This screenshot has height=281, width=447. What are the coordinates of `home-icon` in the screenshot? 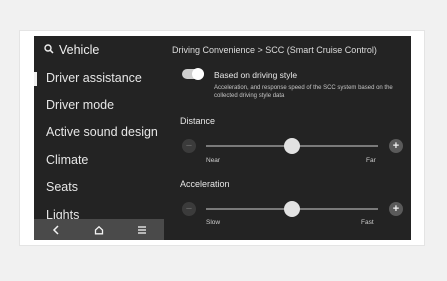 It's located at (99, 229).